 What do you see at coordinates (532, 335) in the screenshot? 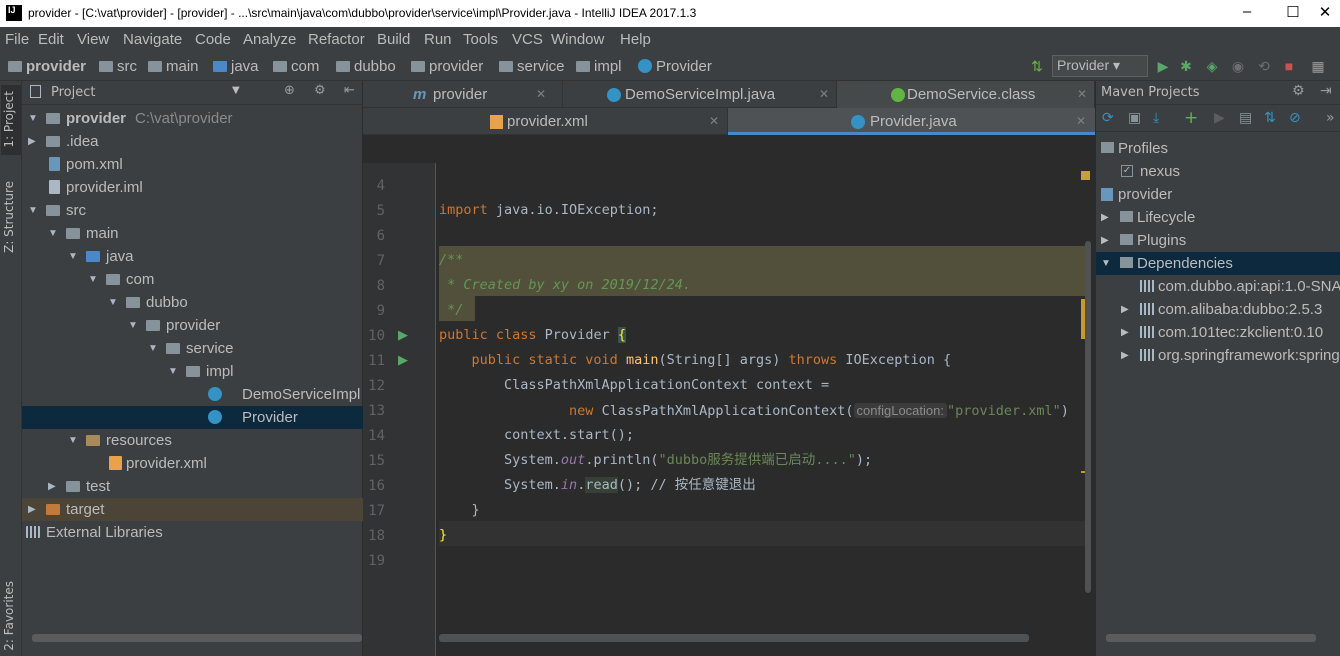
I see `code-line-10: public class Provider {` at bounding box center [532, 335].